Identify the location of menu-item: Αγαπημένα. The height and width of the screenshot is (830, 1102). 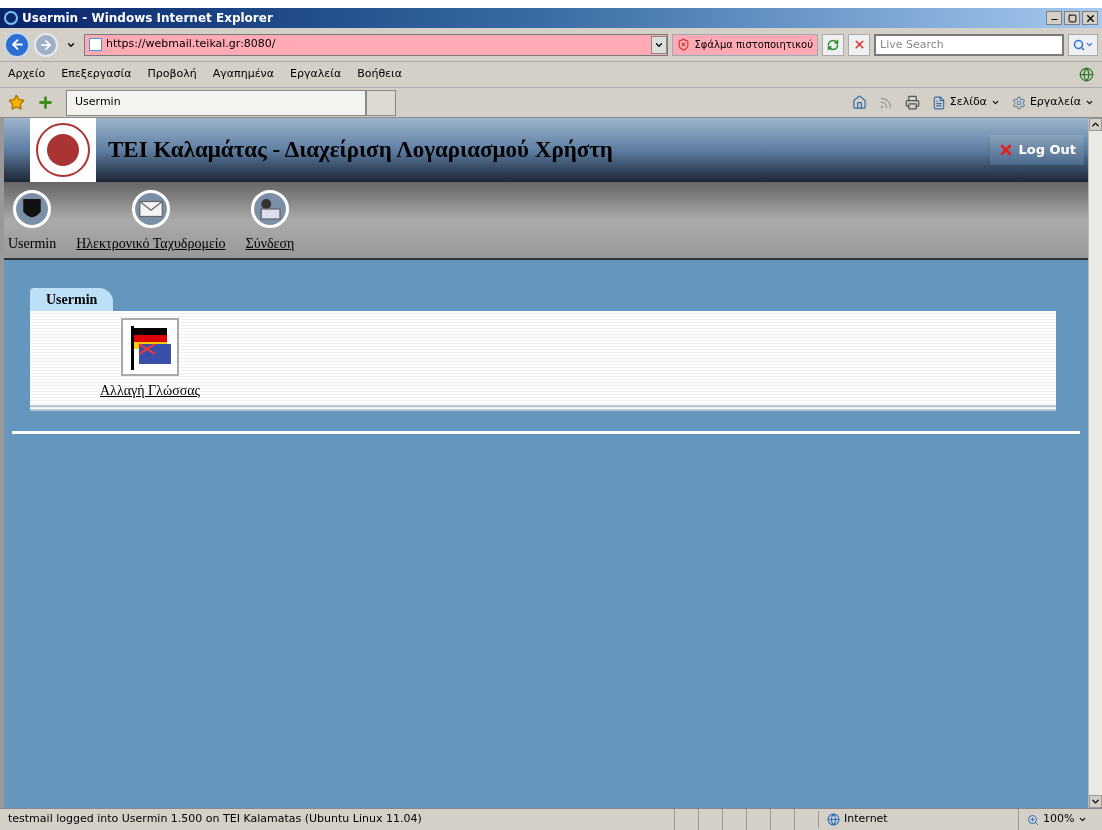
(243, 74).